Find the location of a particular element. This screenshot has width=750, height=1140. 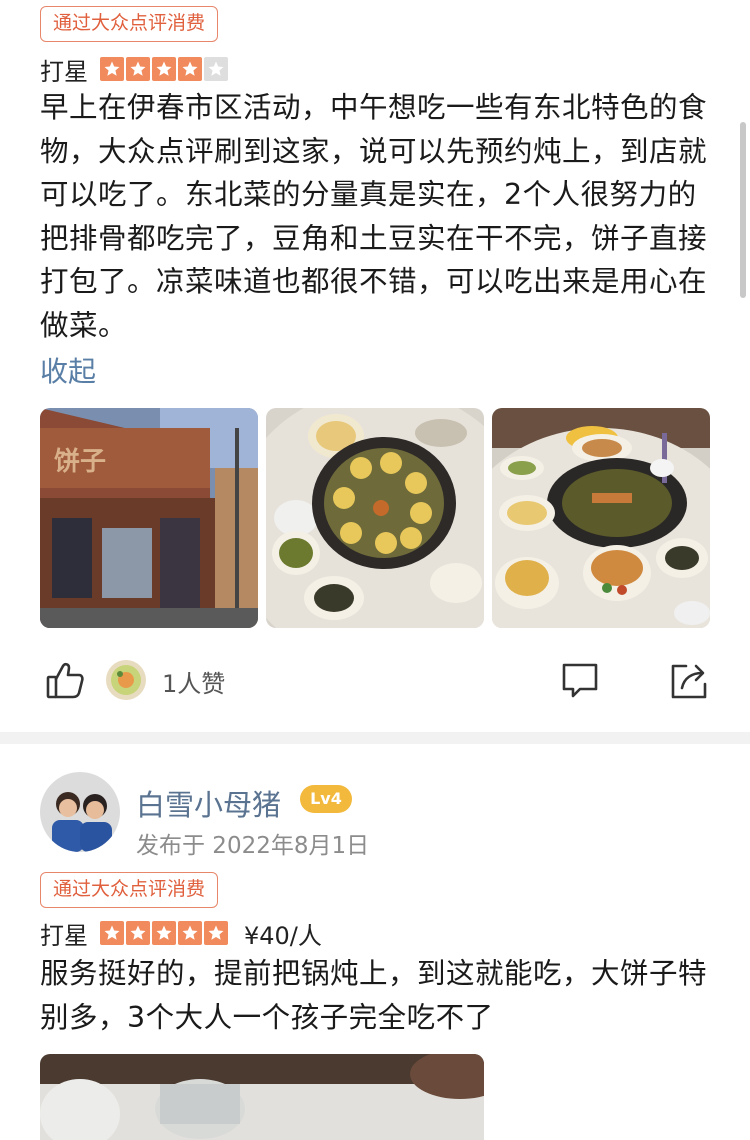

collapse-link: 收起 is located at coordinates (68, 370).